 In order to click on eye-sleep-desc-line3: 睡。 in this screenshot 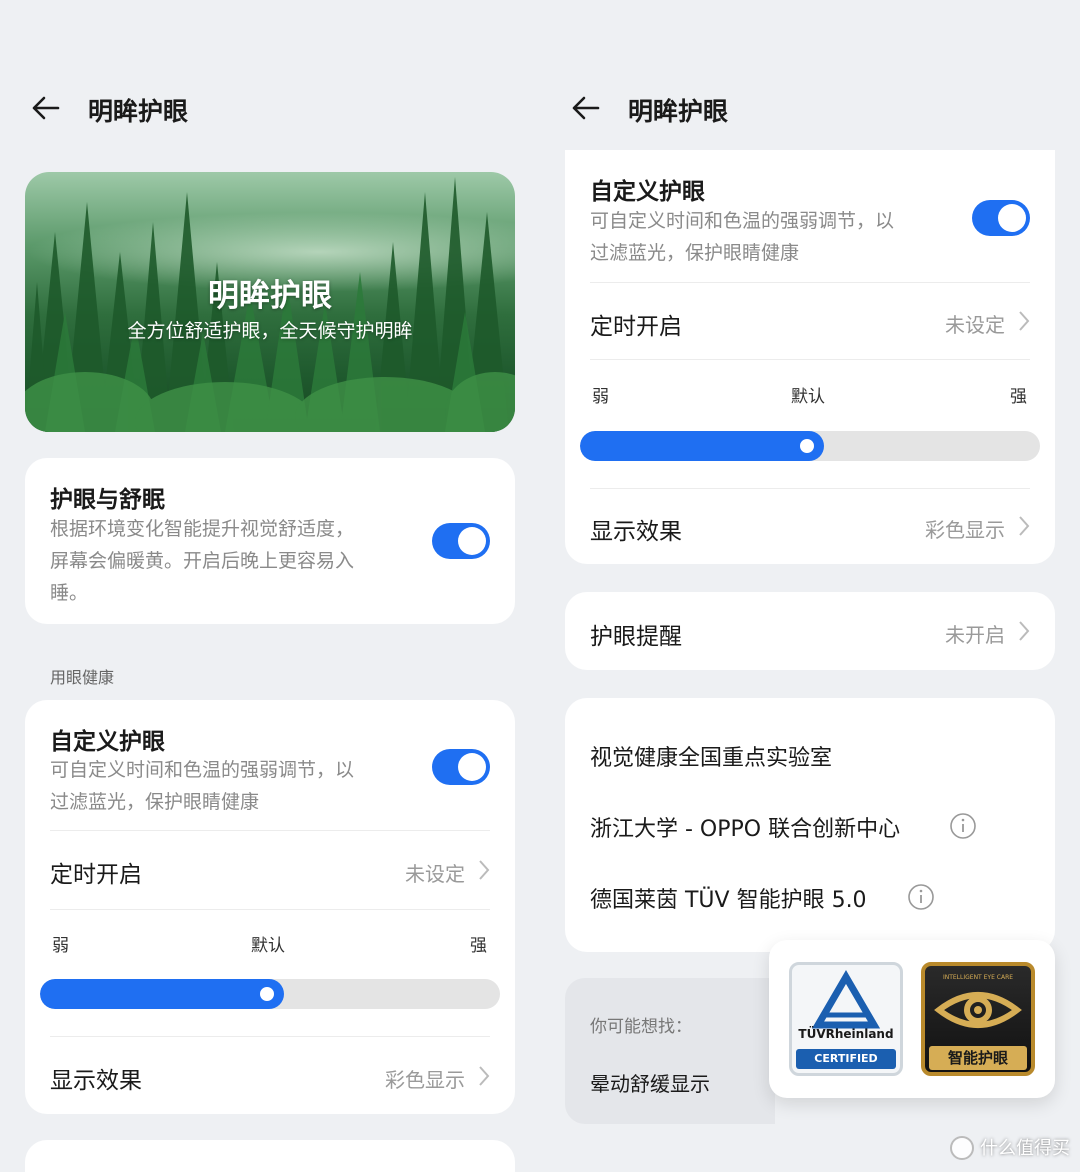, I will do `click(69, 593)`.